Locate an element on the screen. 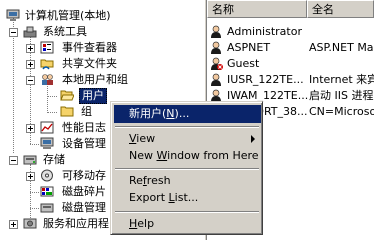 The image size is (374, 240). tree-node-system-tools: 系统工具 is located at coordinates (100, 32).